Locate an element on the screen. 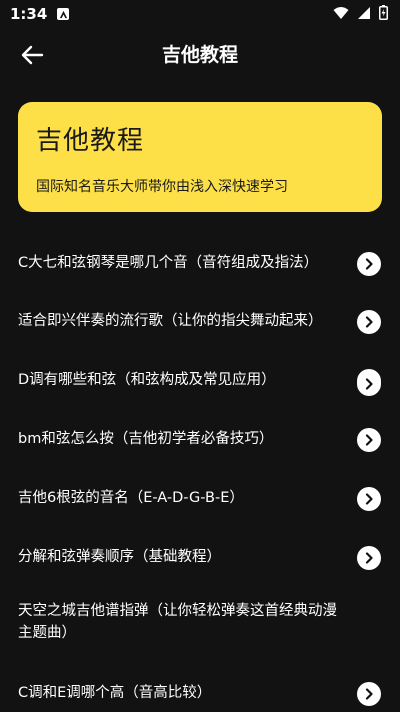 Image resolution: width=400 pixels, height=712 pixels. app-bar: 吉他教程 is located at coordinates (200, 55).